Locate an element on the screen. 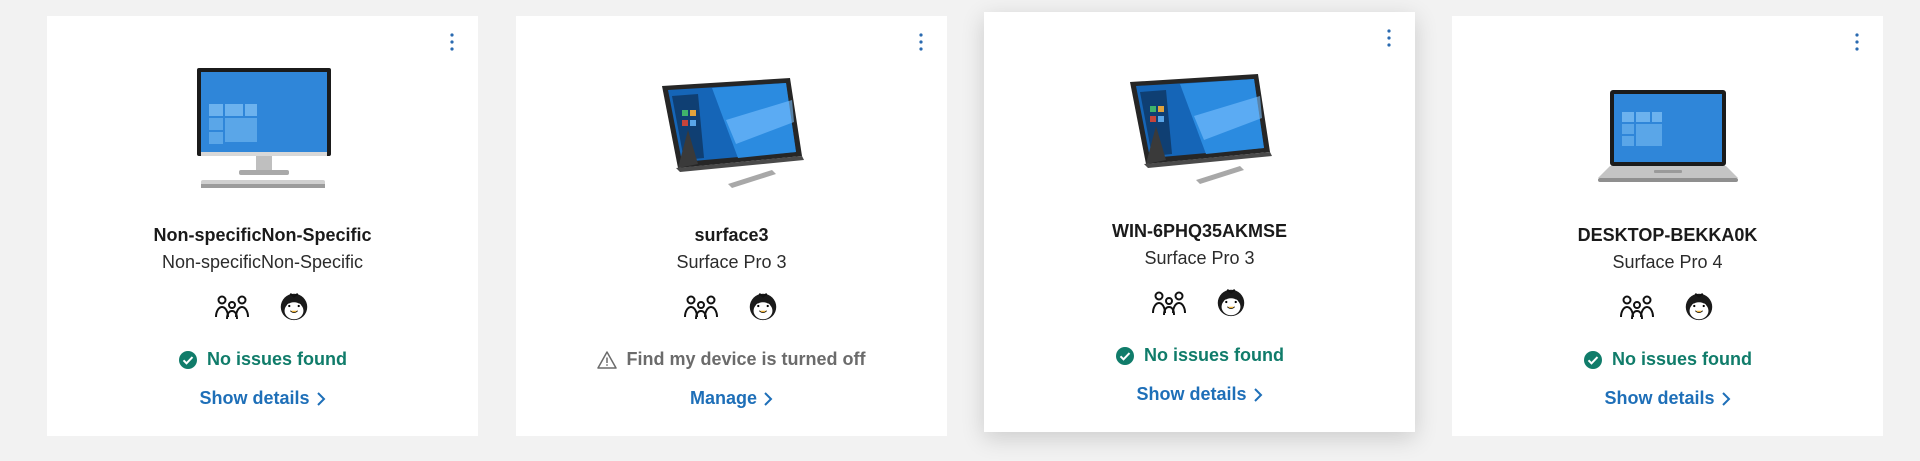 The height and width of the screenshot is (461, 1920). status-text: Find my device is turned off is located at coordinates (746, 359).